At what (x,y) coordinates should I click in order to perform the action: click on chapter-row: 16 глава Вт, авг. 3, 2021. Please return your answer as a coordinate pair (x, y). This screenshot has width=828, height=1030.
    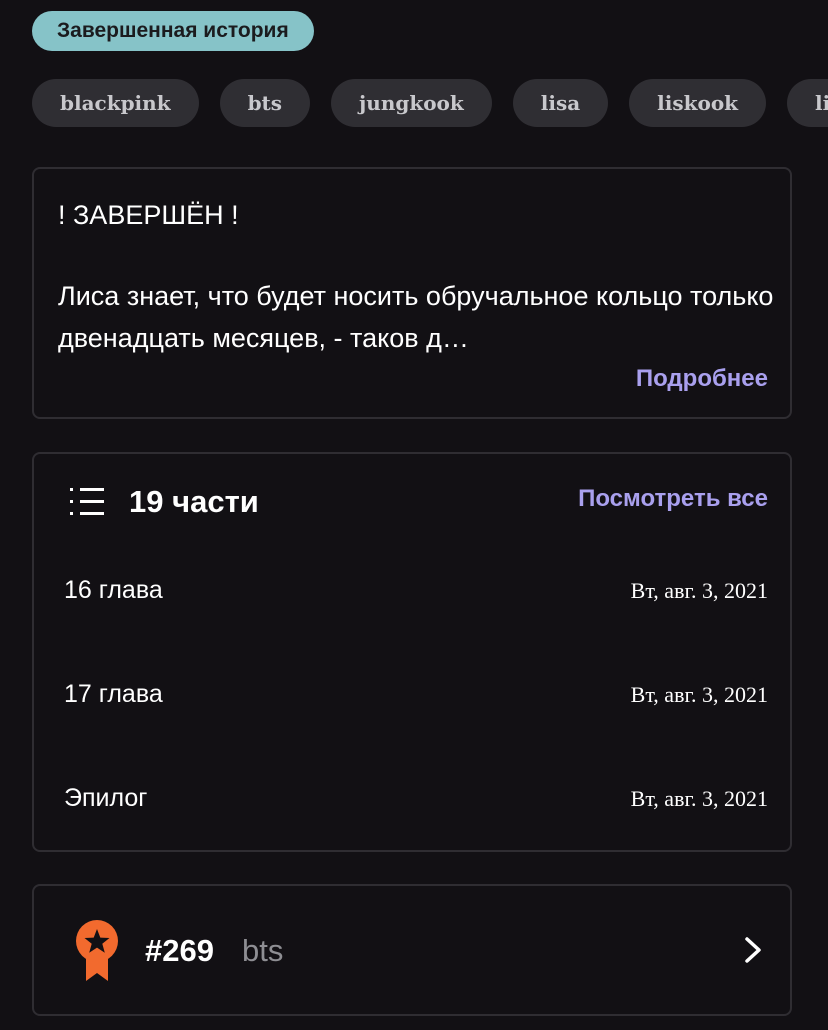
    Looking at the image, I should click on (412, 596).